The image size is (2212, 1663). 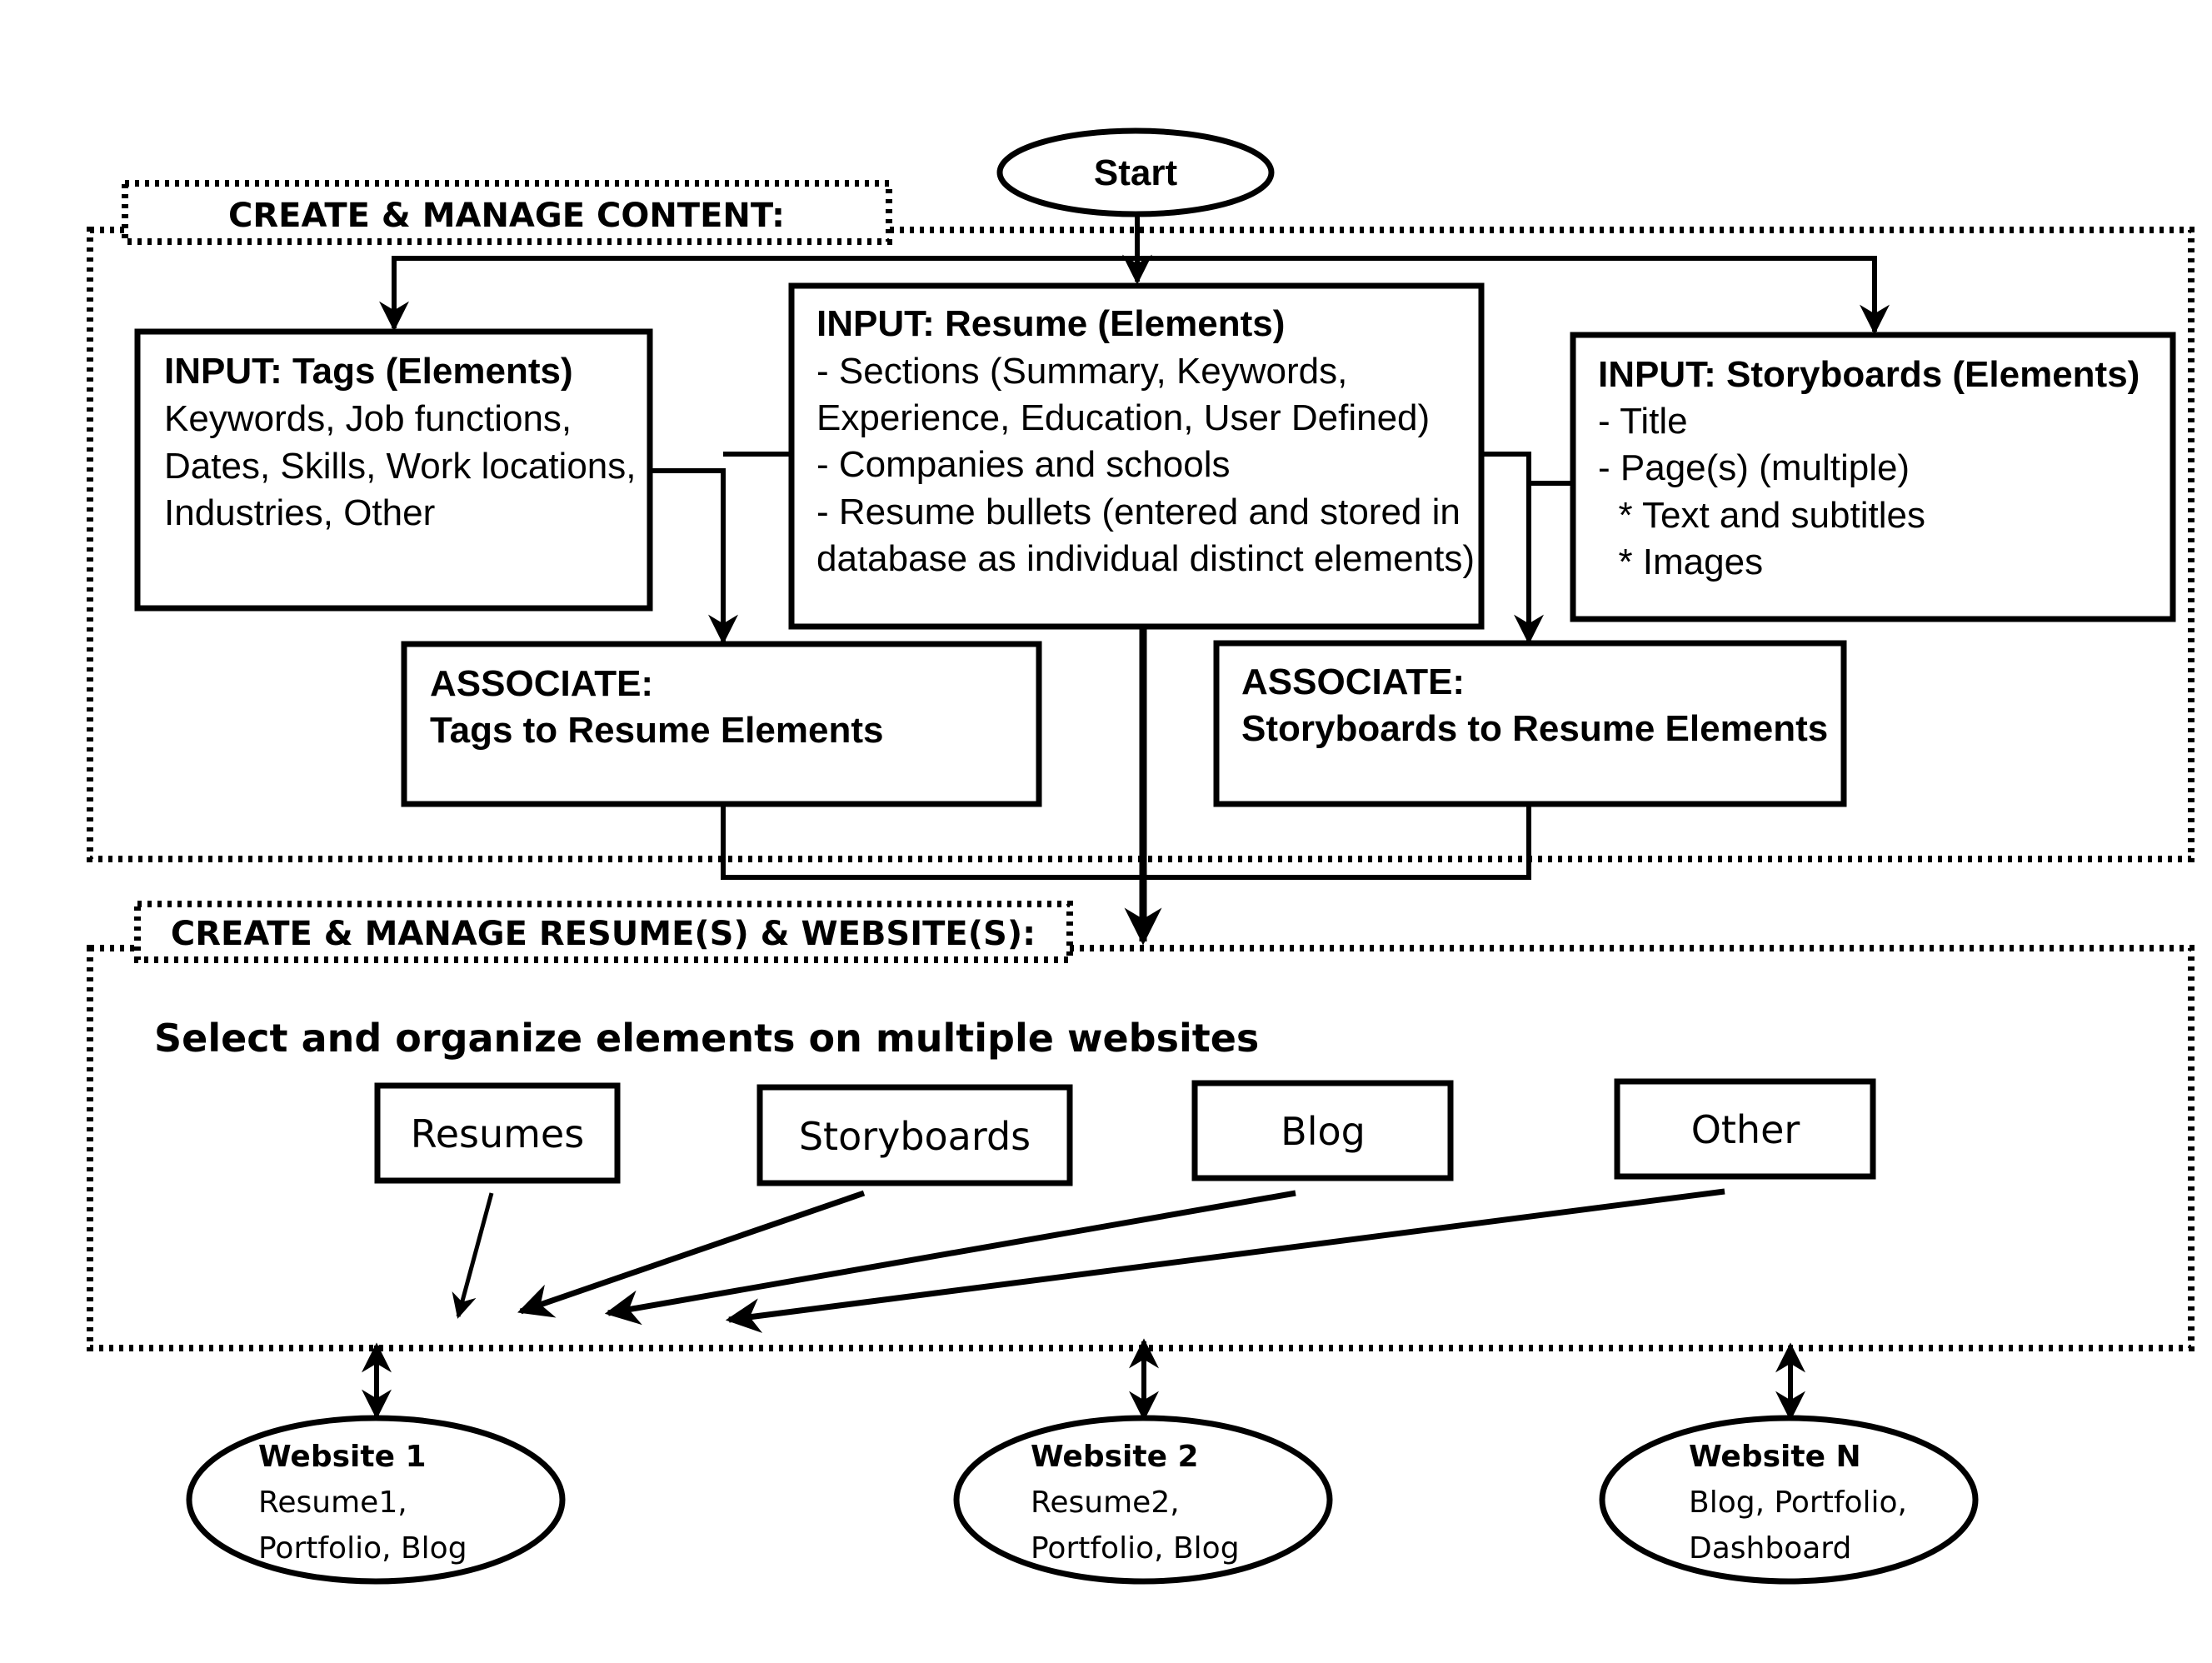 I want to click on start-node: Start, so click(x=1136, y=172).